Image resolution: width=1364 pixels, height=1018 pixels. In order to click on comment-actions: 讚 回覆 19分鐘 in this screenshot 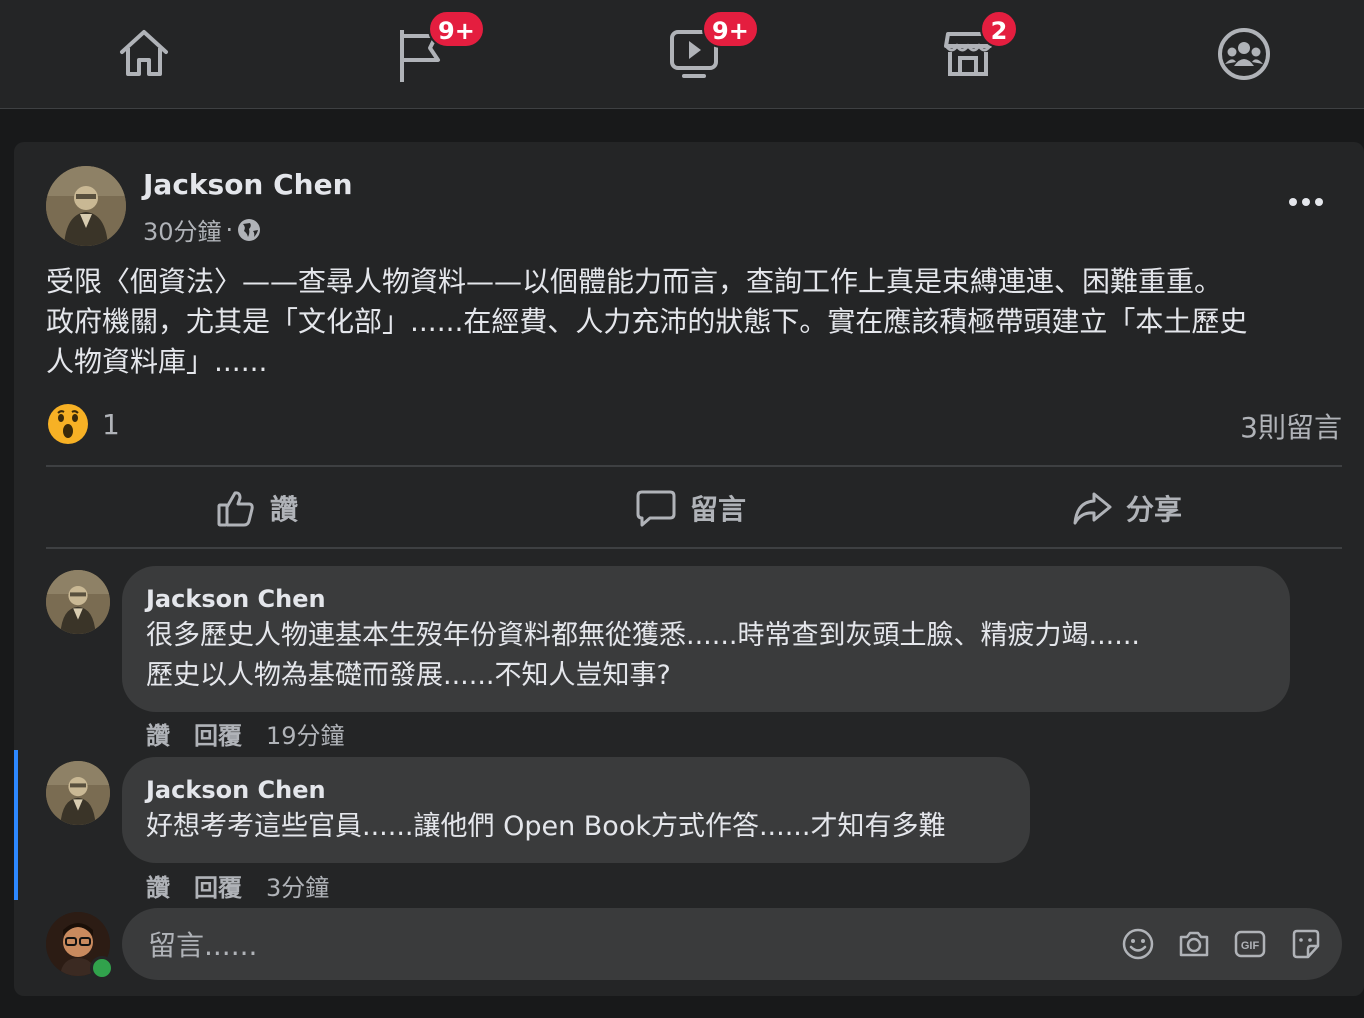, I will do `click(245, 733)`.